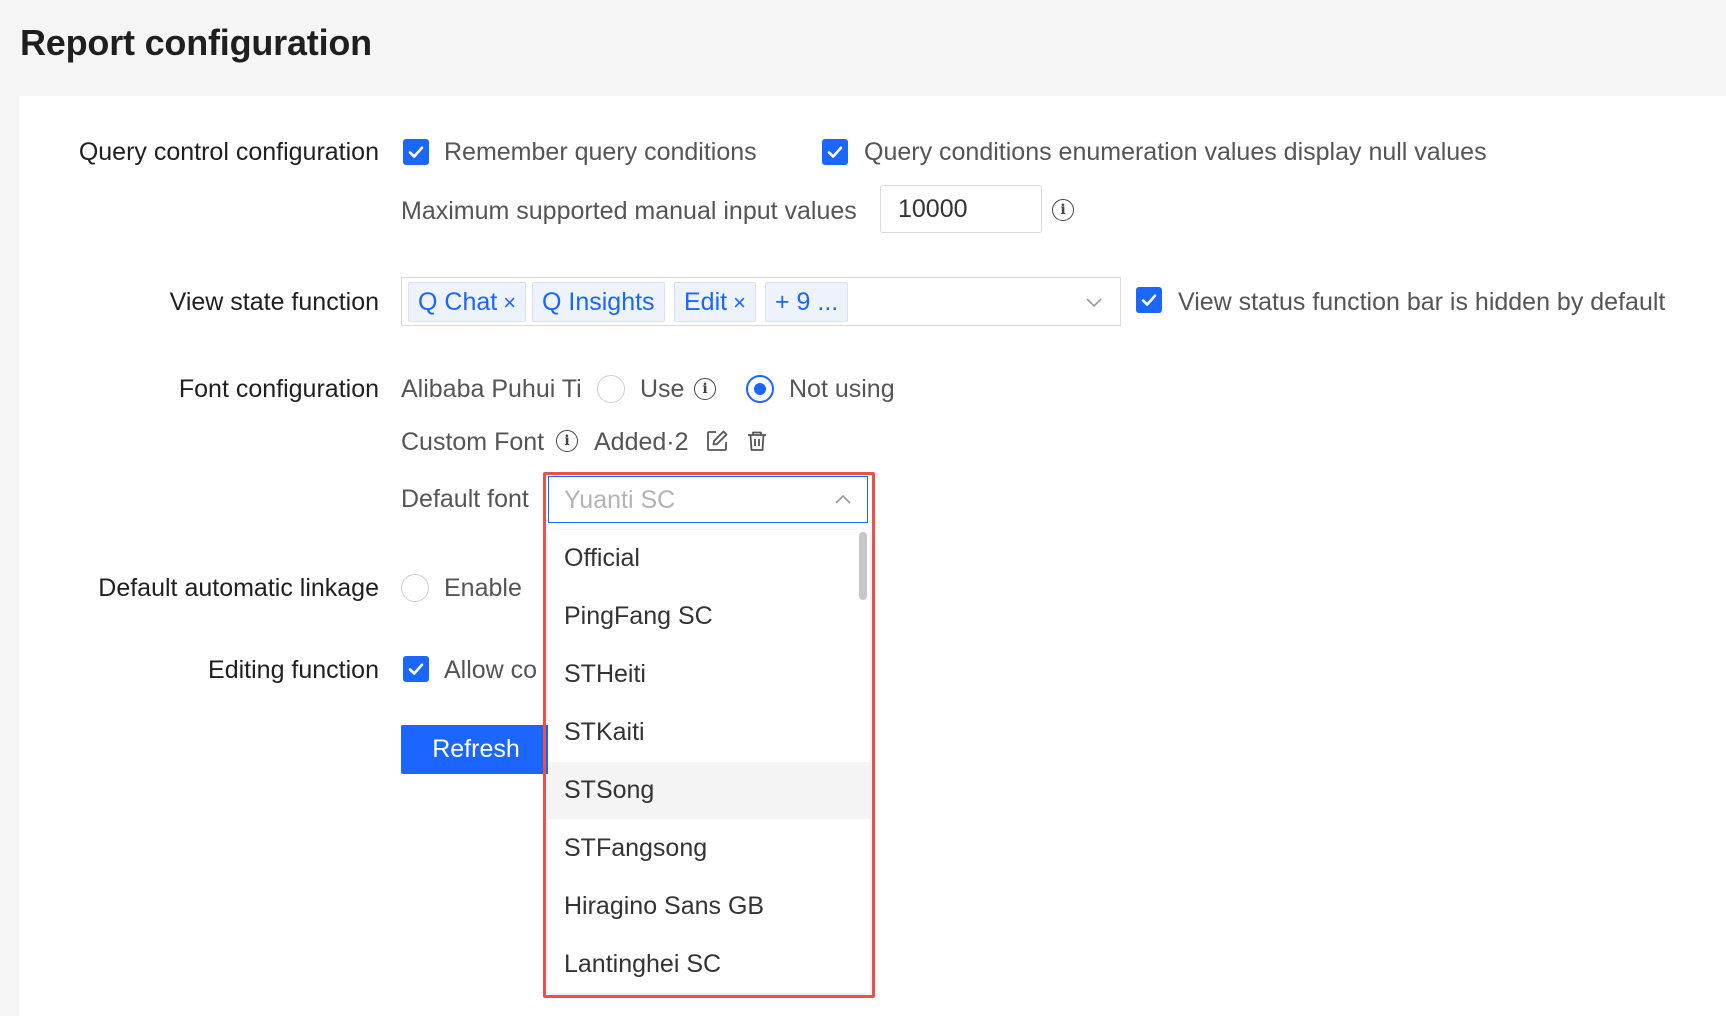 The image size is (1726, 1016). What do you see at coordinates (274, 302) in the screenshot?
I see `view-state-label: View state function` at bounding box center [274, 302].